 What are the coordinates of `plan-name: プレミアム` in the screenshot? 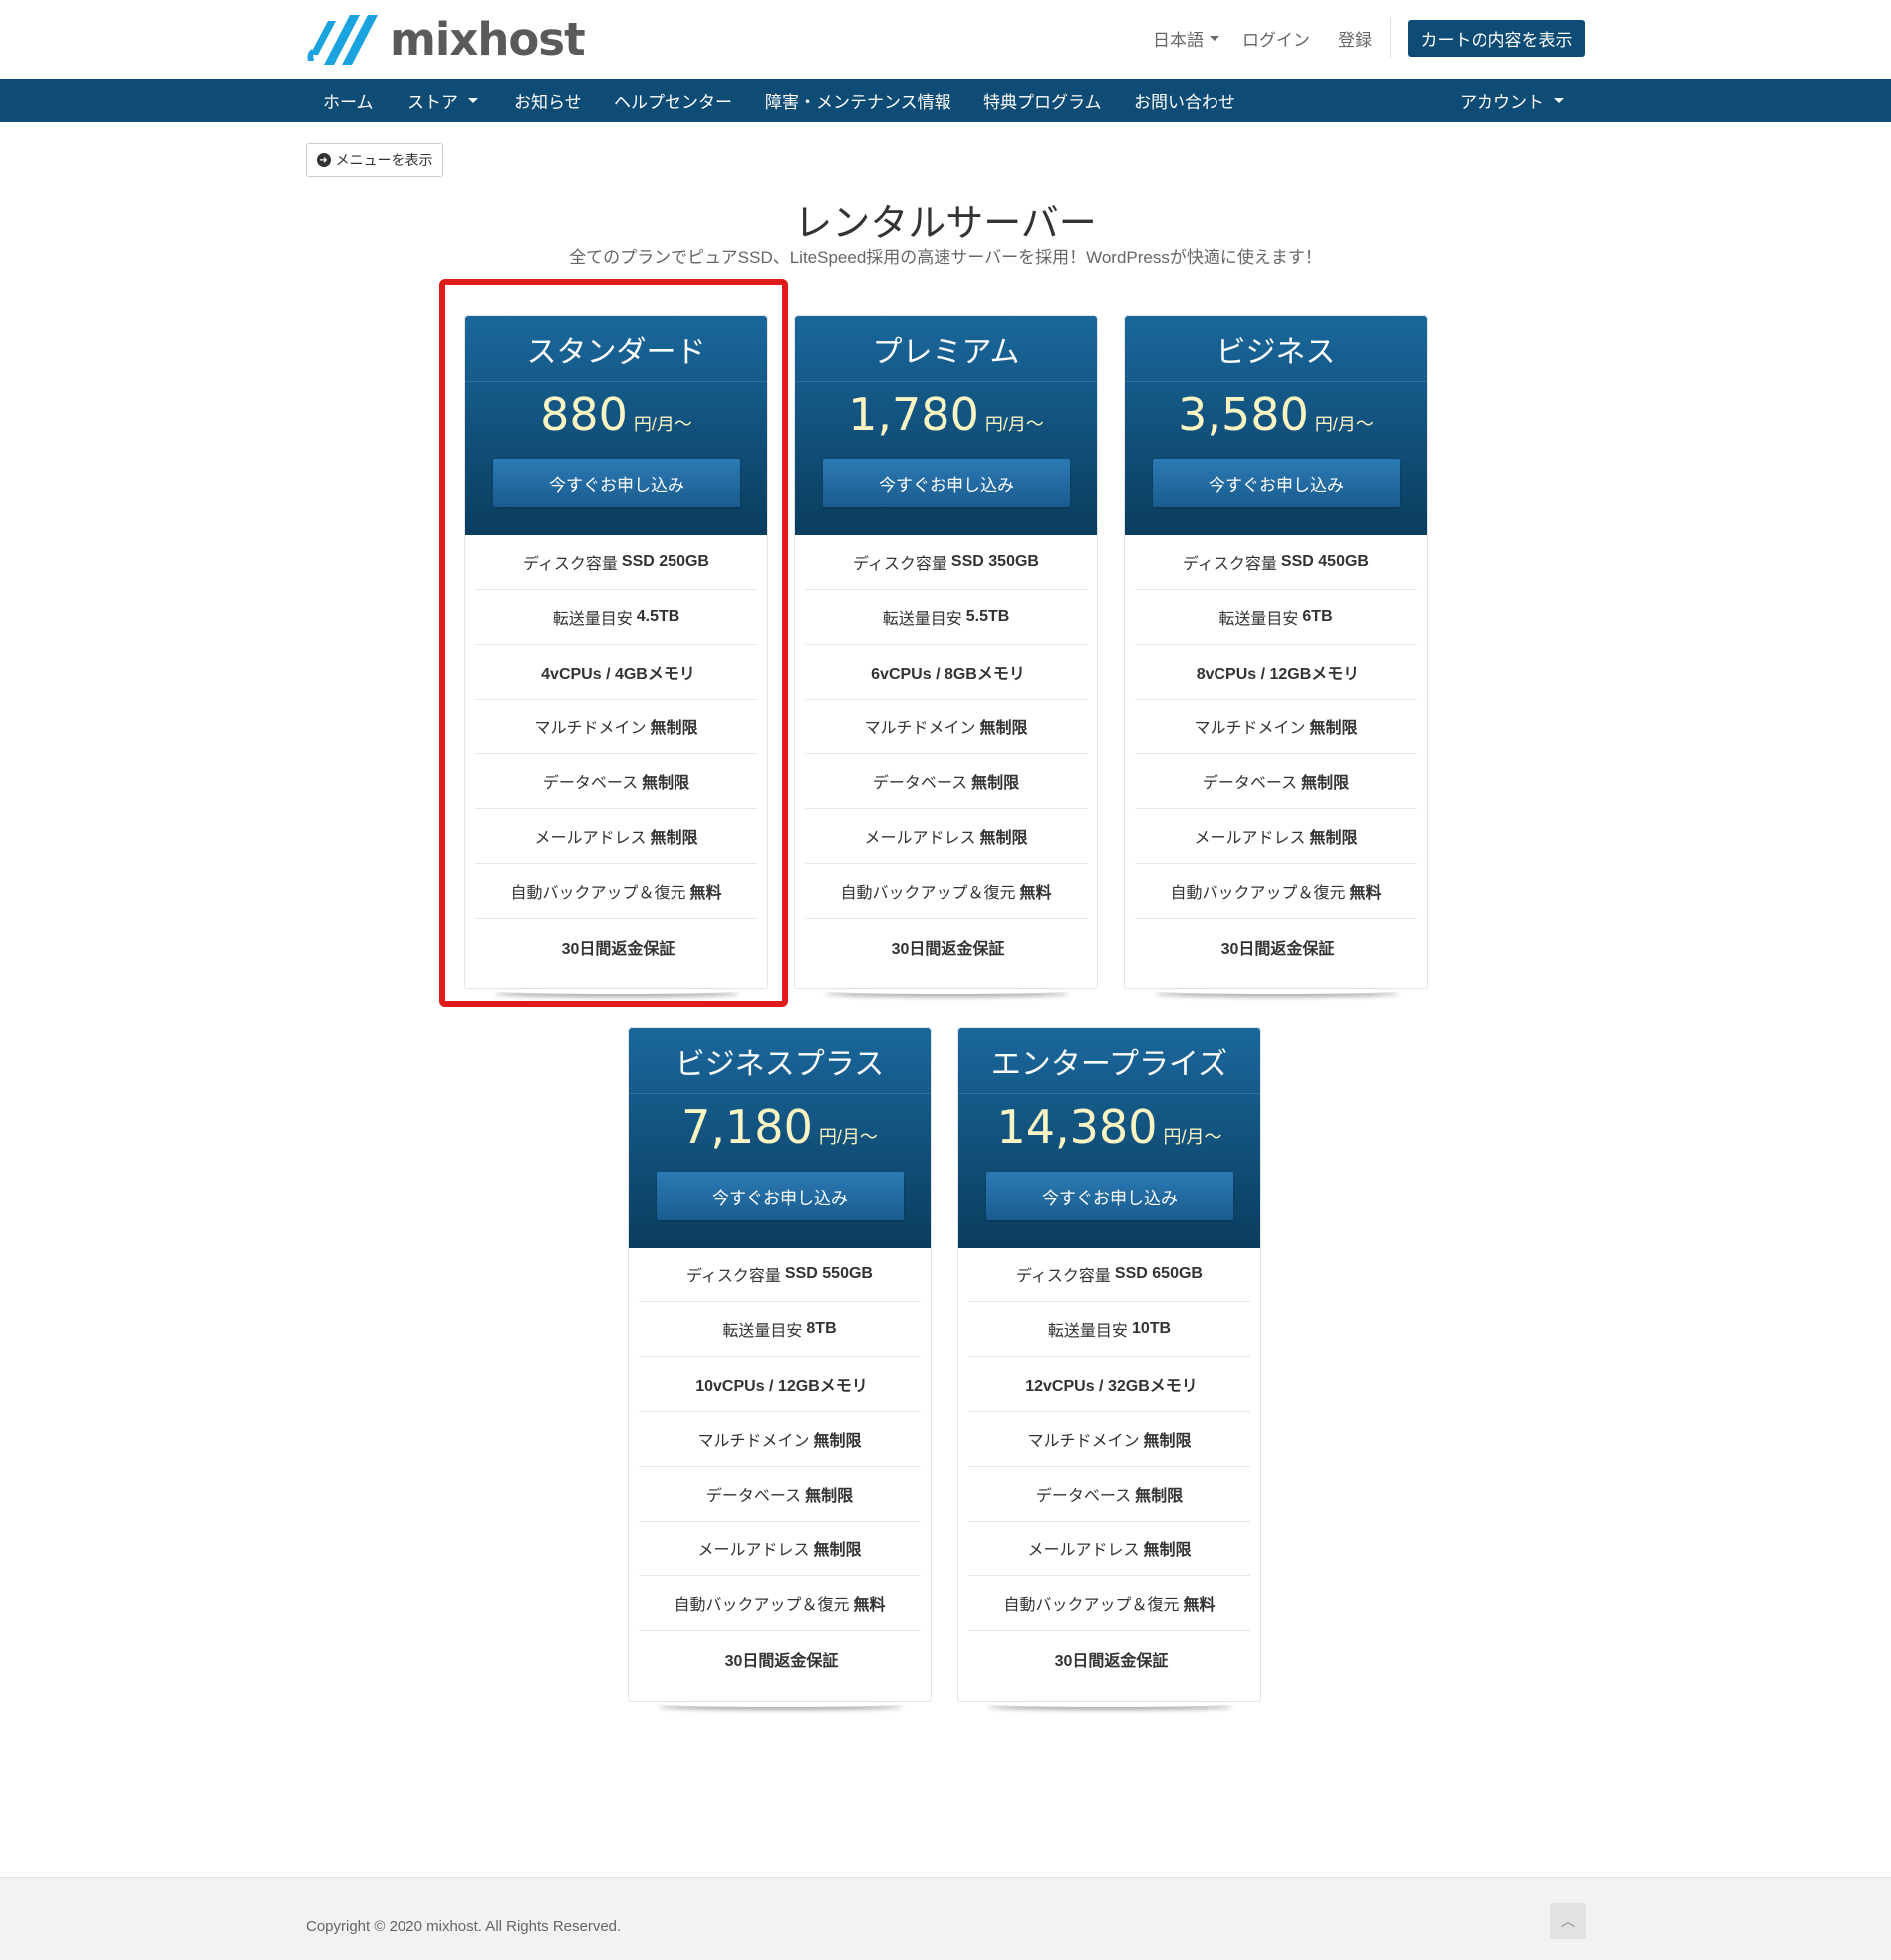 It's located at (946, 349).